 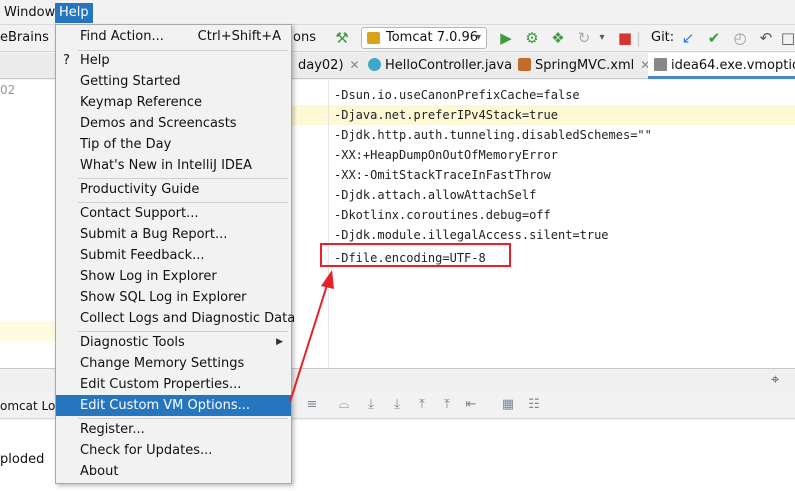 What do you see at coordinates (279, 342) in the screenshot?
I see `submenu-arrow-icon: ▶` at bounding box center [279, 342].